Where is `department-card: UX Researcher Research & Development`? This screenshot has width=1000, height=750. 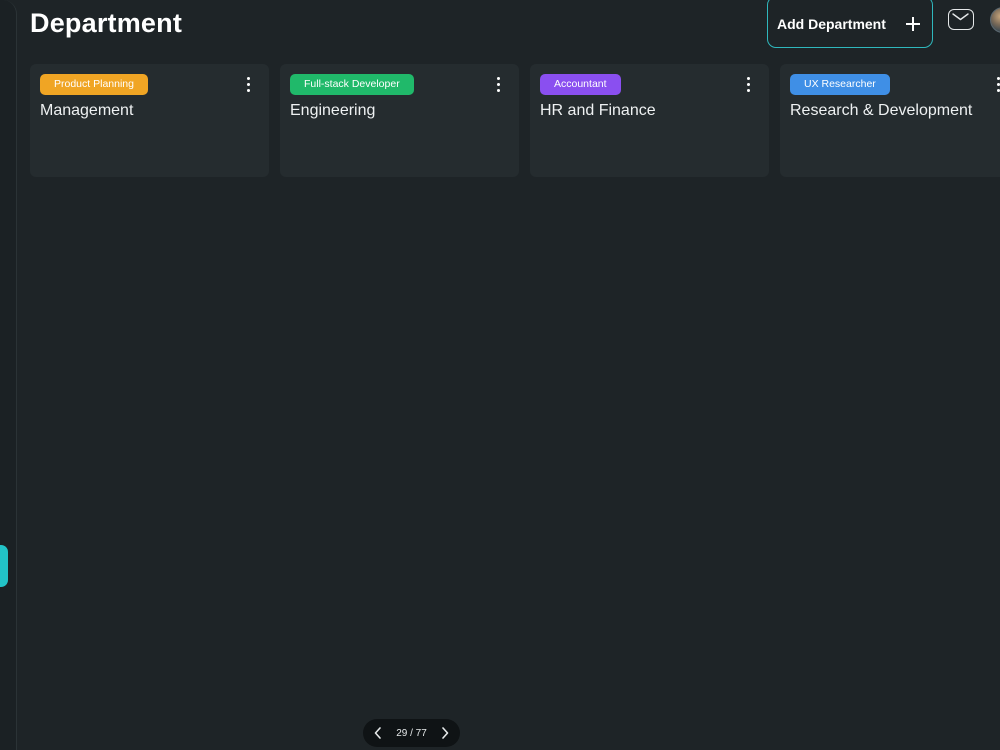
department-card: UX Researcher Research & Development is located at coordinates (890, 120).